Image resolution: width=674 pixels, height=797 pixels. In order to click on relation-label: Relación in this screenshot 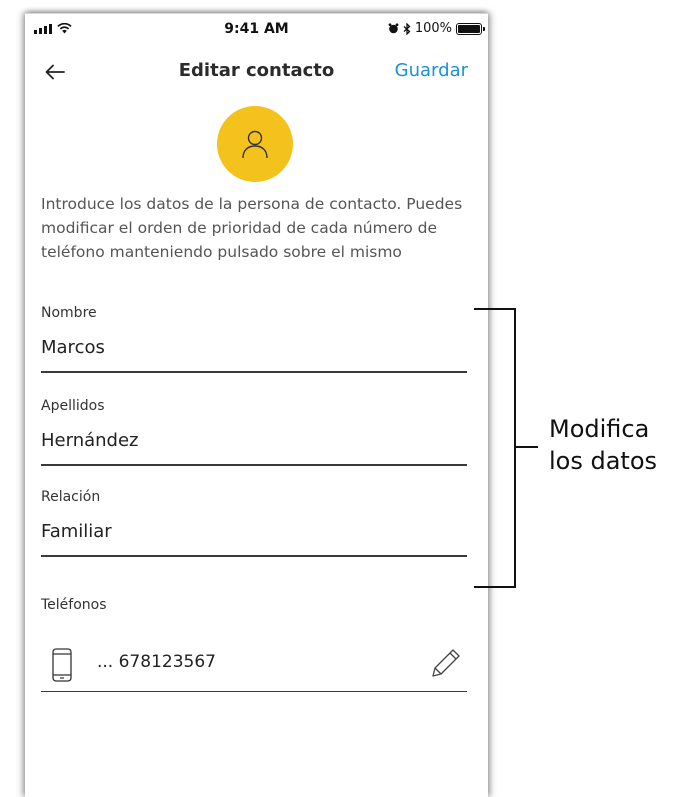, I will do `click(71, 497)`.